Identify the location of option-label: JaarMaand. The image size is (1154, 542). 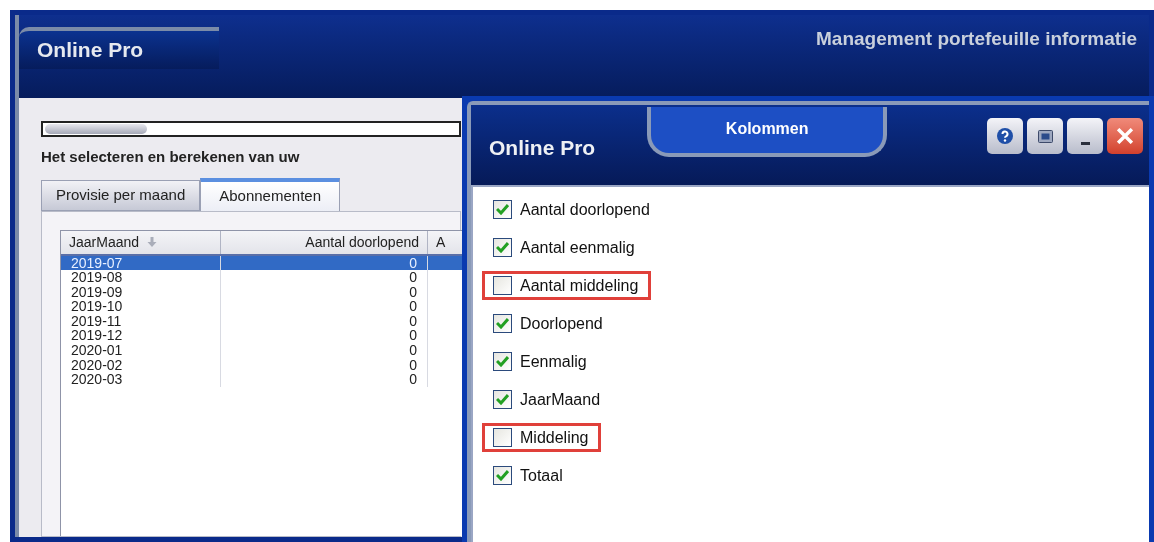
(560, 399).